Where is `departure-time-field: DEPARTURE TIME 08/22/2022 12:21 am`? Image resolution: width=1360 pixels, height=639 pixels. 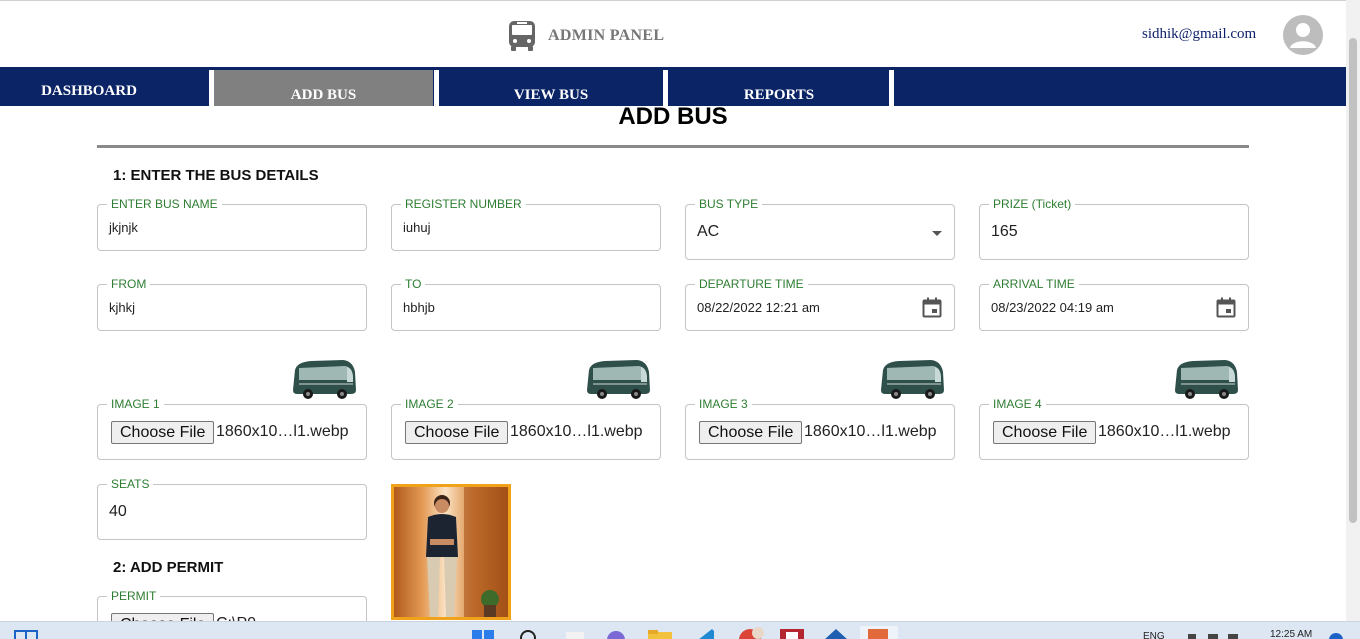 departure-time-field: DEPARTURE TIME 08/22/2022 12:21 am is located at coordinates (820, 304).